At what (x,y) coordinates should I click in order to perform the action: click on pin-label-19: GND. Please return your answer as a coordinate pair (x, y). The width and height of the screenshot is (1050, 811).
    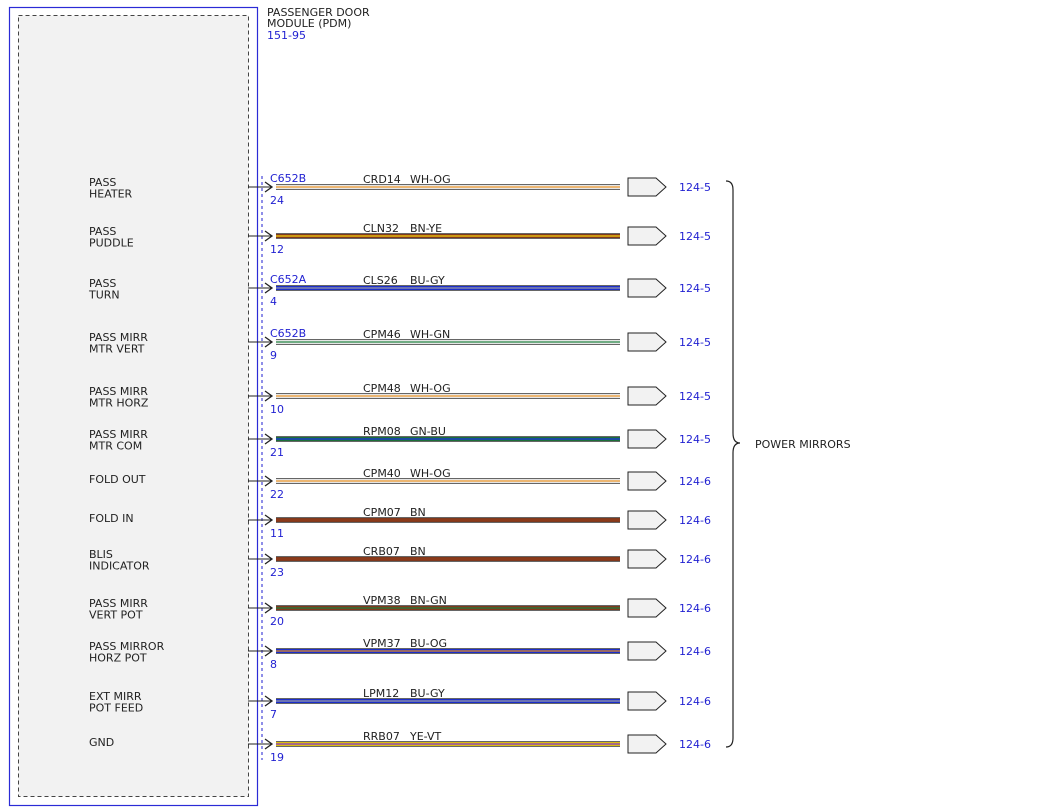
    Looking at the image, I should click on (101, 742).